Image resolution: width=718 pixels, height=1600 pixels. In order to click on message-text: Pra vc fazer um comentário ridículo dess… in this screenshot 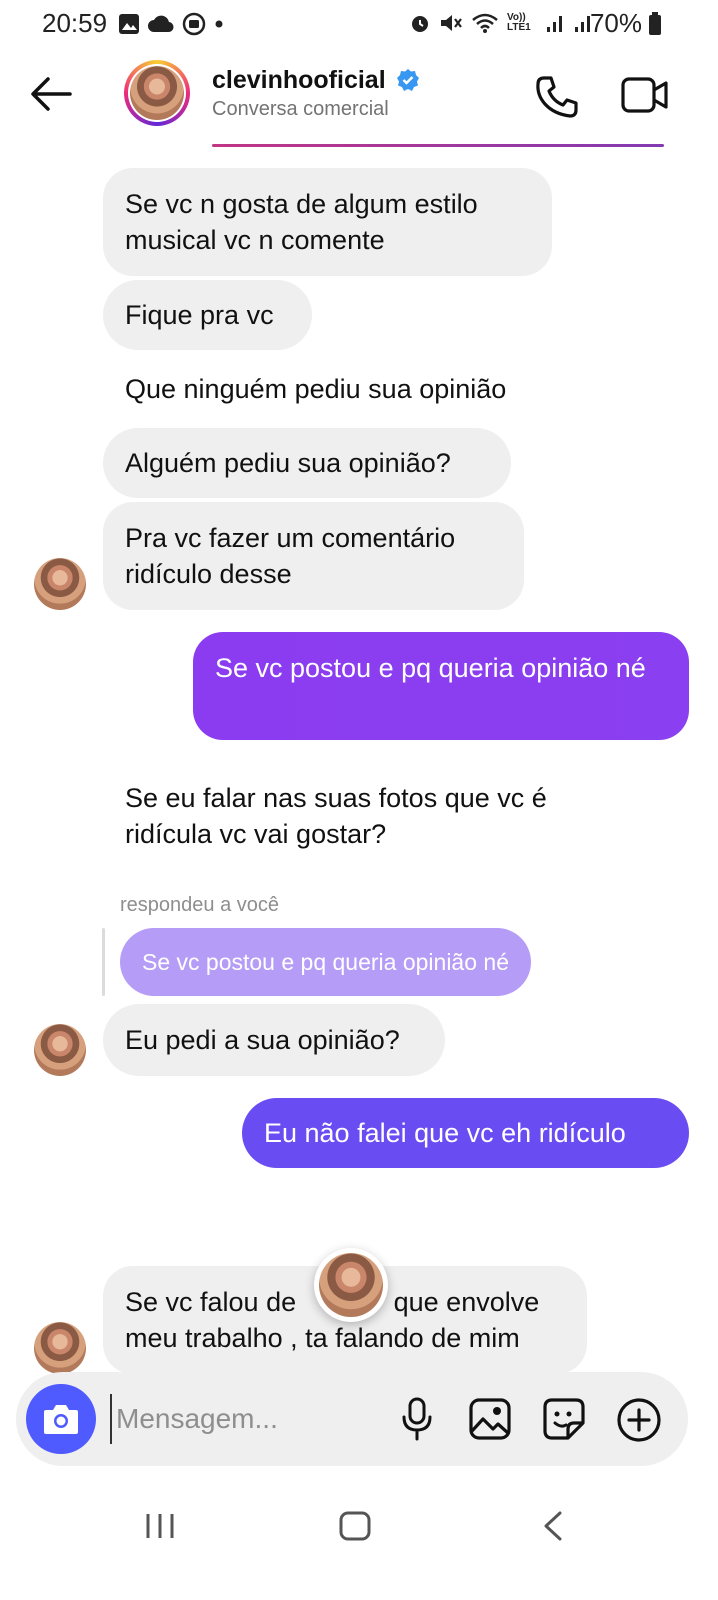, I will do `click(290, 556)`.